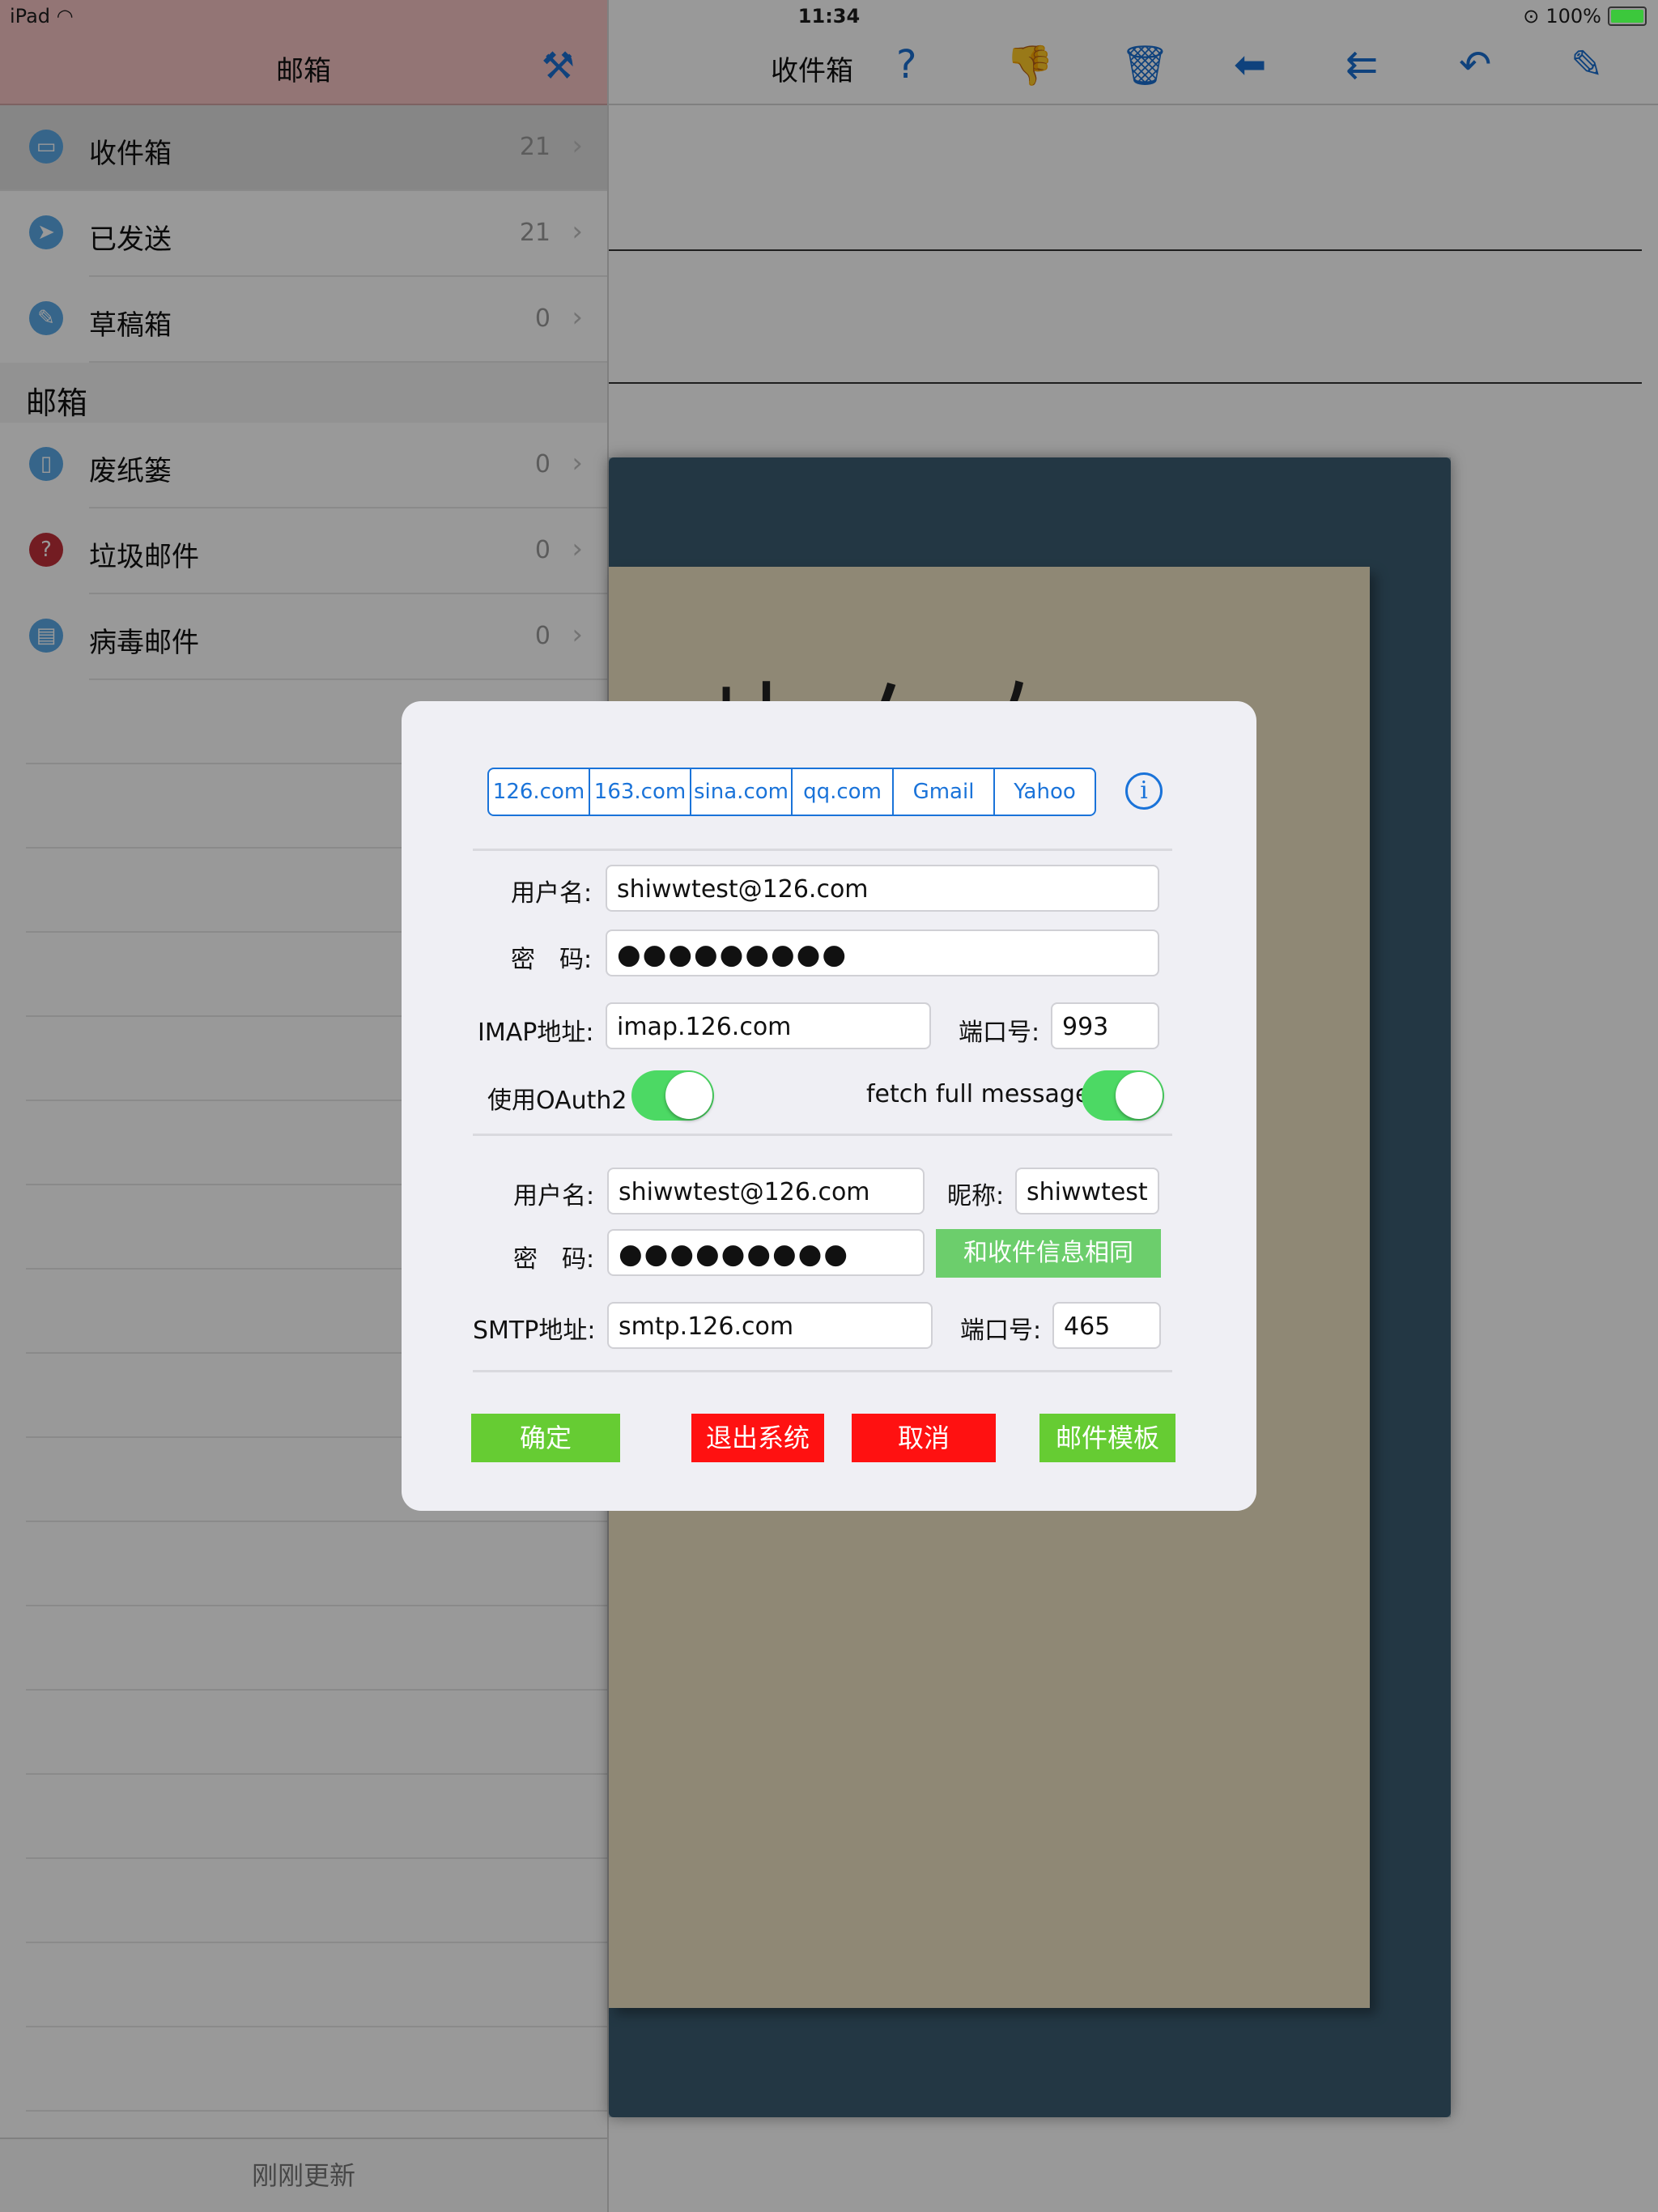 This screenshot has height=2212, width=1658. What do you see at coordinates (1107, 1438) in the screenshot?
I see `mail-template-button: 邮件模板` at bounding box center [1107, 1438].